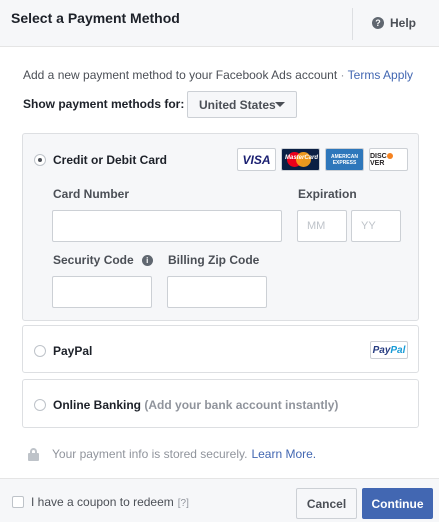 This screenshot has width=439, height=522. What do you see at coordinates (183, 503) in the screenshot?
I see `coupon-help-link: [?]` at bounding box center [183, 503].